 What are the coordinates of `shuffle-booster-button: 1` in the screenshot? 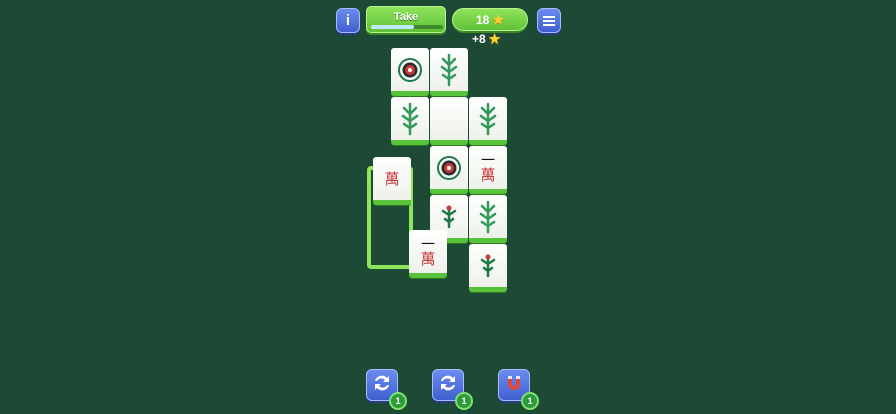 It's located at (386, 389).